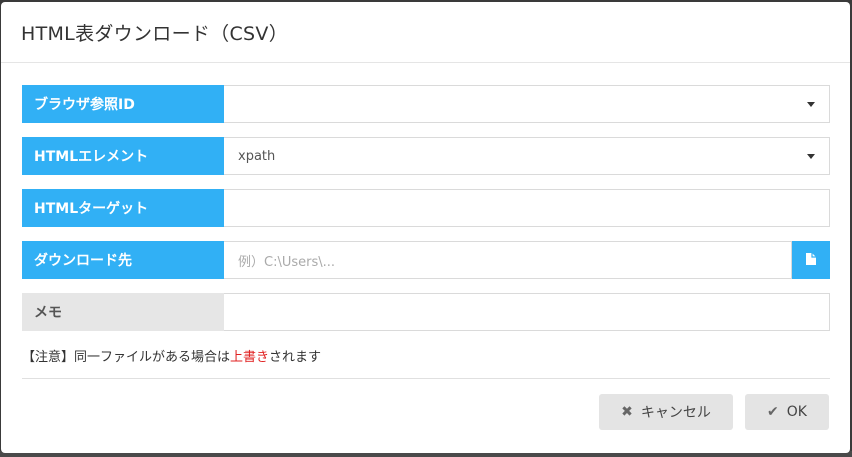  Describe the element at coordinates (527, 312) in the screenshot. I see `memo-input` at that location.